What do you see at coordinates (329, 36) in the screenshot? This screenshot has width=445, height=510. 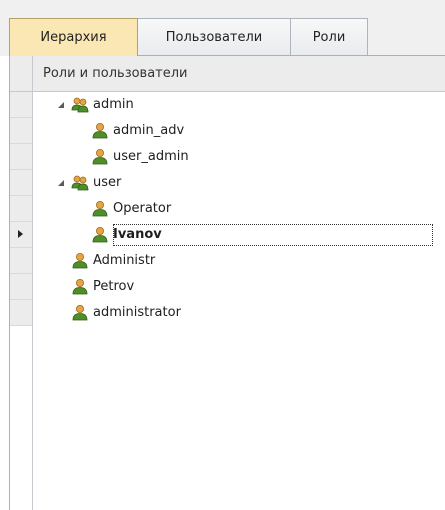 I see `tab-roles: Роли` at bounding box center [329, 36].